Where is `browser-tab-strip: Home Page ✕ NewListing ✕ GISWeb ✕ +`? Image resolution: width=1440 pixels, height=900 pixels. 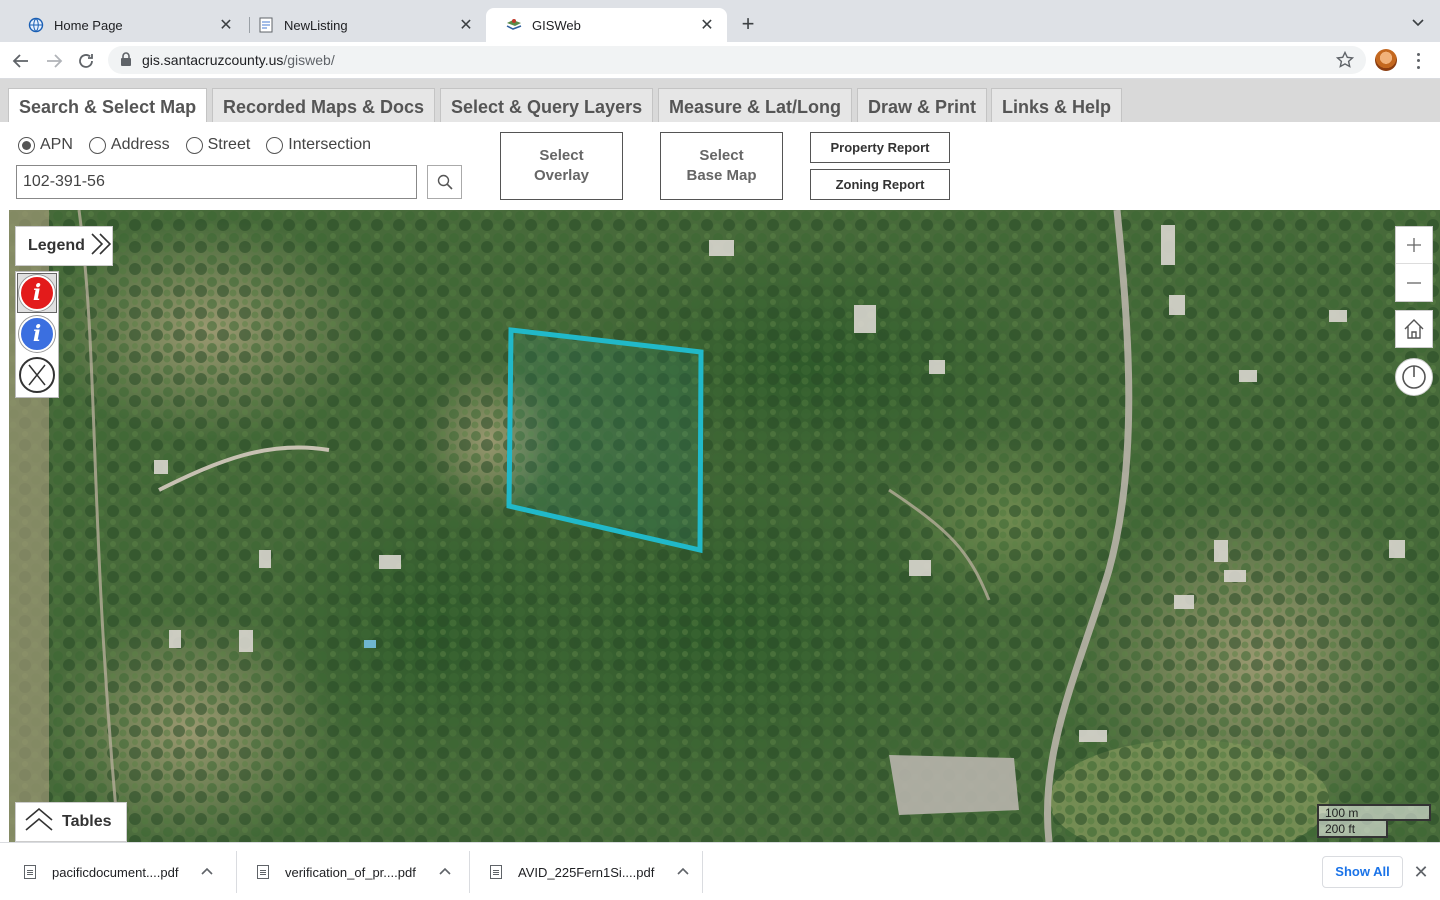
browser-tab-strip: Home Page ✕ NewListing ✕ GISWeb ✕ + is located at coordinates (720, 21).